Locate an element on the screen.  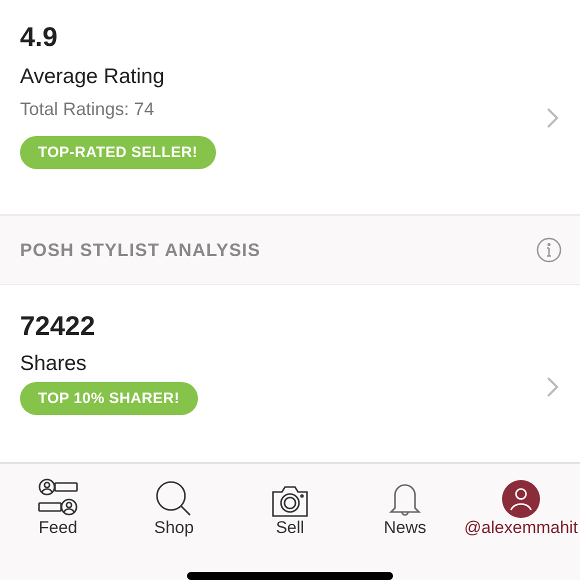
sharer-badge: TOP 10% SHARER! is located at coordinates (109, 399).